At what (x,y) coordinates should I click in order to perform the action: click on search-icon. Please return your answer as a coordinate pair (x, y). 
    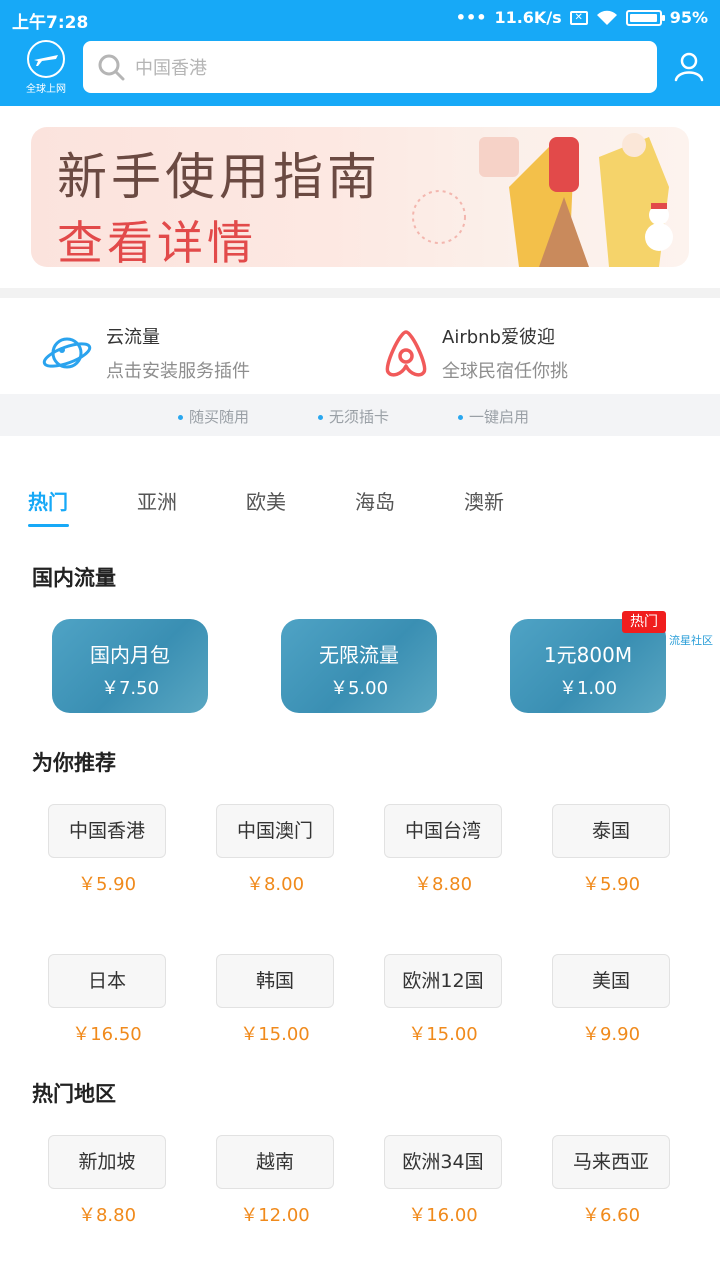
    Looking at the image, I should click on (111, 67).